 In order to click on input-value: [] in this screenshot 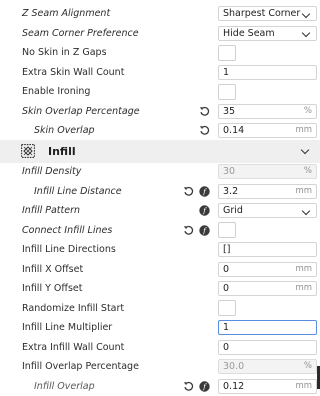, I will do `click(226, 249)`.